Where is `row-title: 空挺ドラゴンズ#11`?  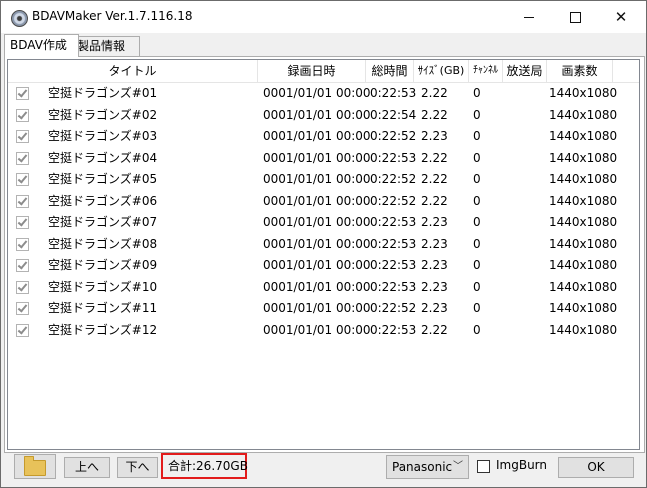 row-title: 空挺ドラゴンズ#11 is located at coordinates (103, 308).